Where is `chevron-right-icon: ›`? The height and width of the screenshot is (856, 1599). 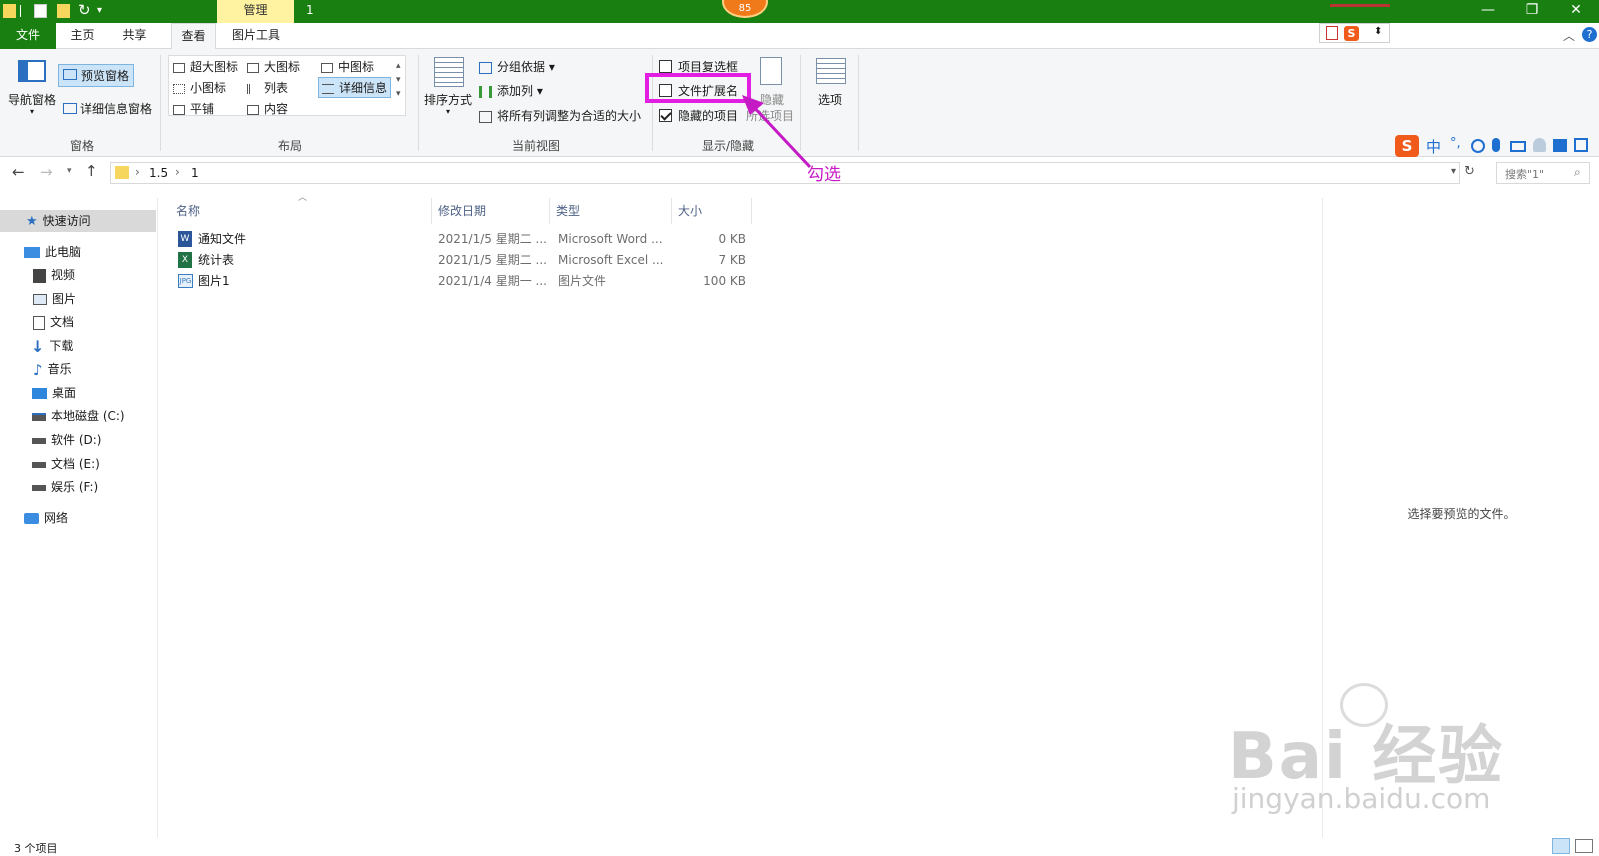
chevron-right-icon: › is located at coordinates (177, 172).